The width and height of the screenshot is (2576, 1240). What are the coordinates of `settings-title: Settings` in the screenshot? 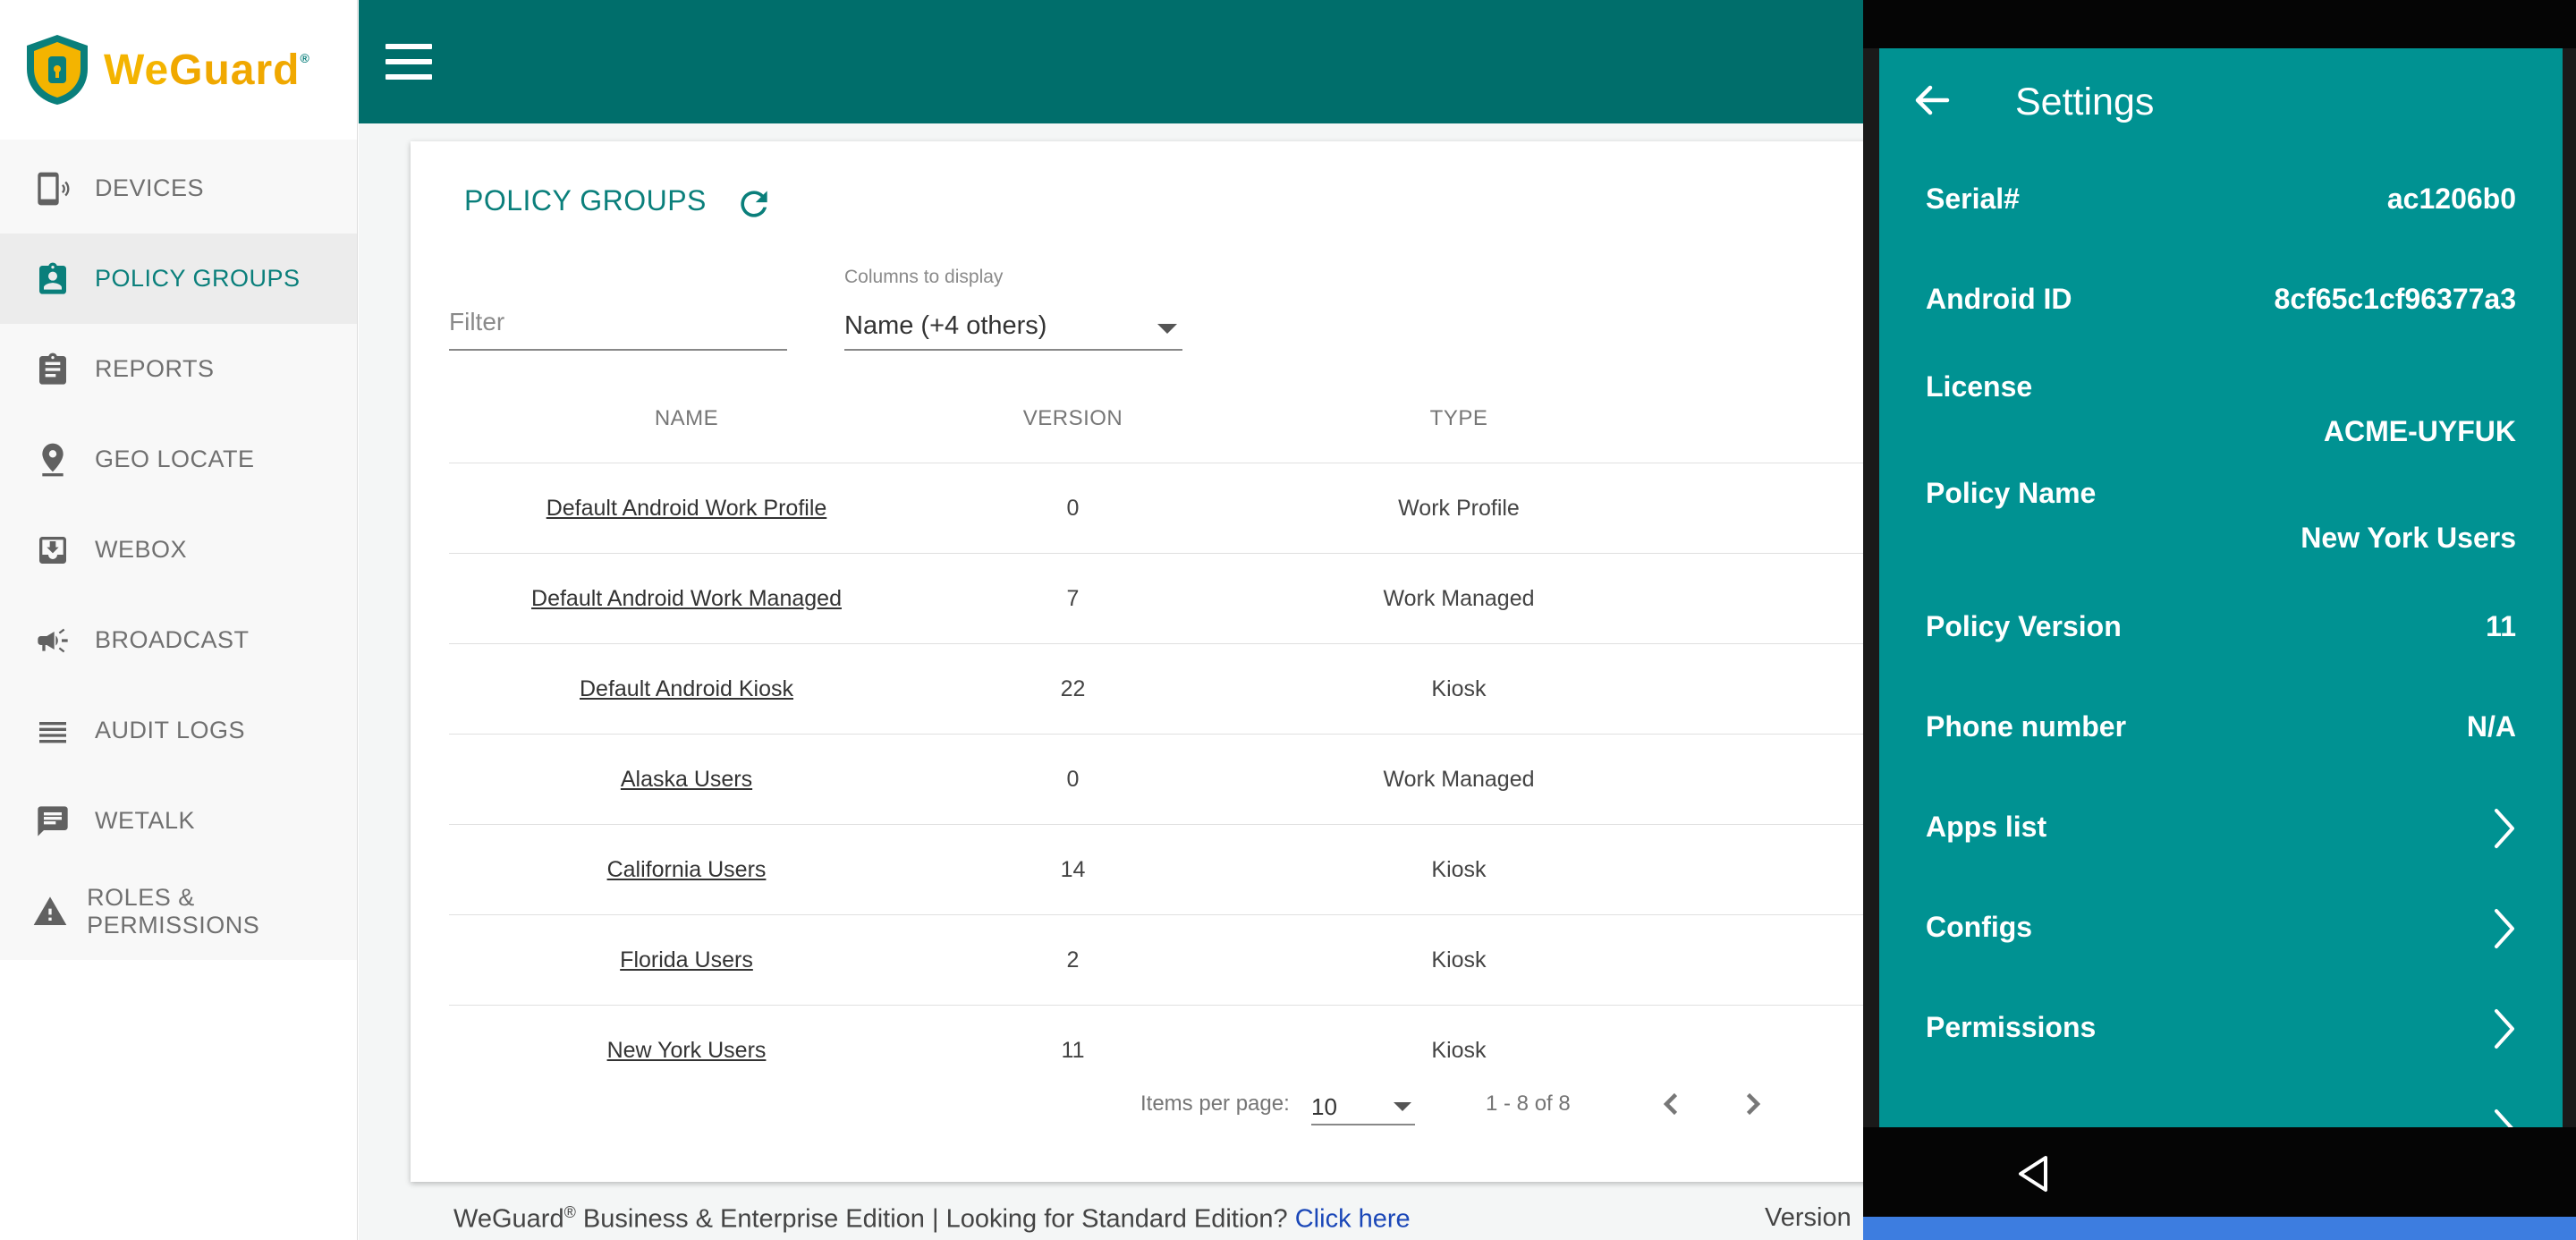 It's located at (2085, 102).